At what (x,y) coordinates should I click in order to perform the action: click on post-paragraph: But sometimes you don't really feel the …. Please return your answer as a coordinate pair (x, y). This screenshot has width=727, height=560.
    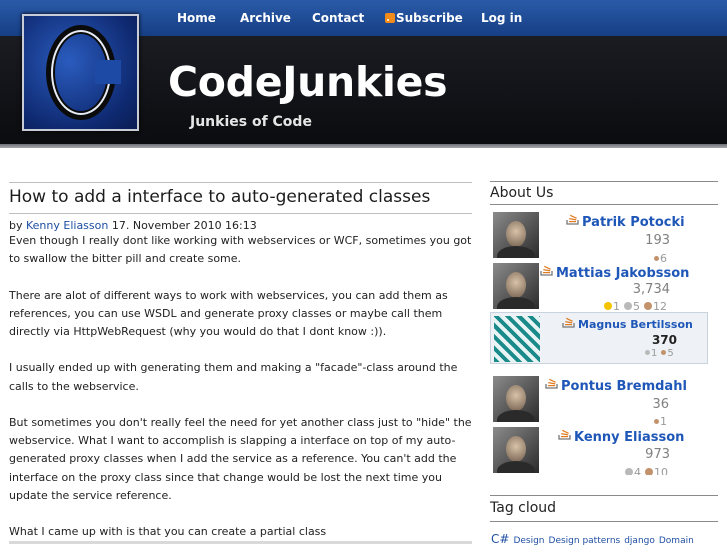
    Looking at the image, I should click on (240, 458).